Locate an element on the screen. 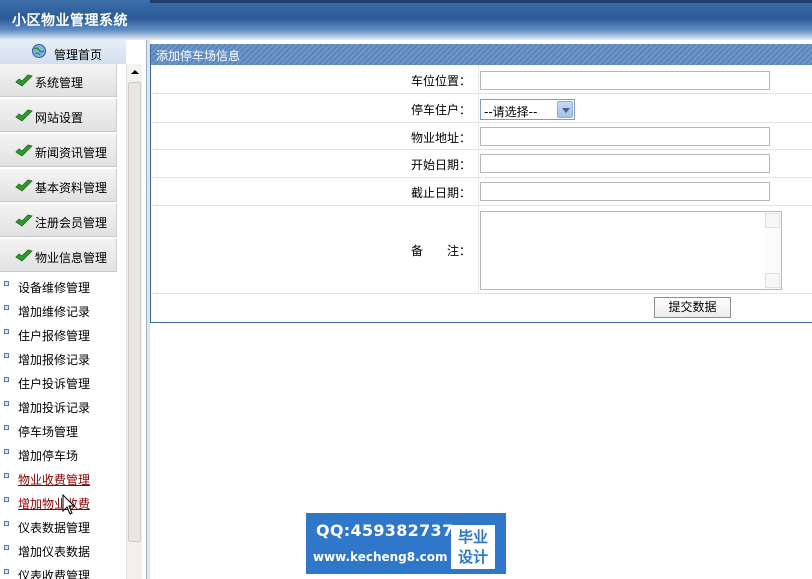 Image resolution: width=812 pixels, height=579 pixels. sub-item-add-complaint: 增加投诉记录 is located at coordinates (63, 406).